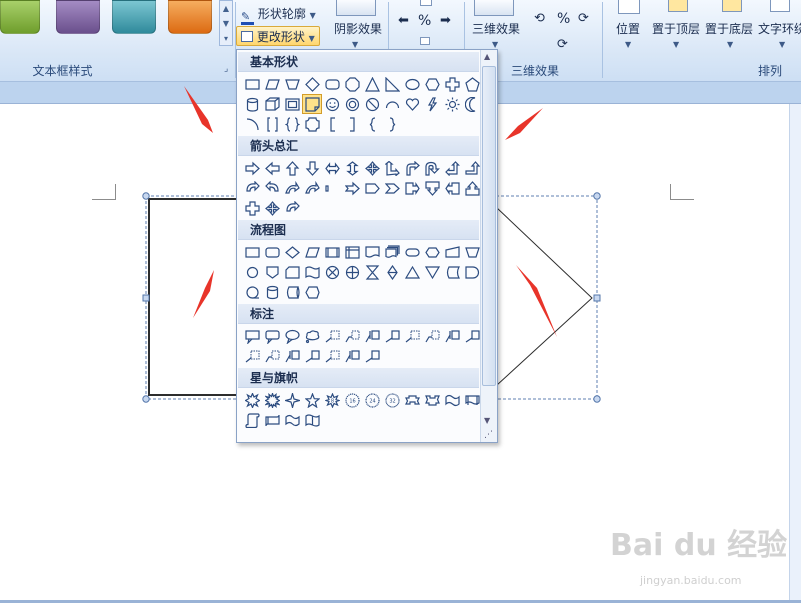 This screenshot has width=801, height=603. Describe the element at coordinates (332, 168) in the screenshot. I see `shape-ar-lr-icon` at that location.